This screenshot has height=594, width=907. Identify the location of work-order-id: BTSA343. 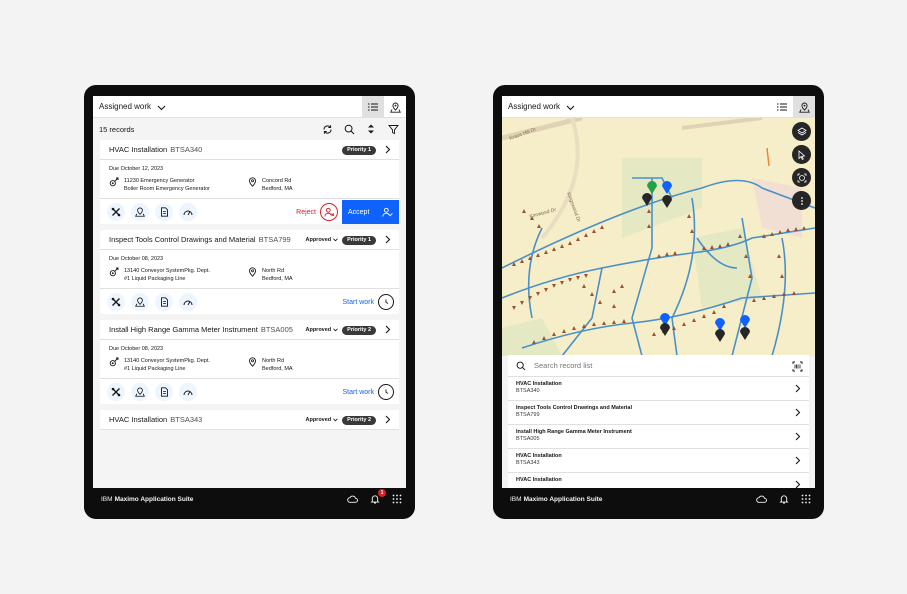
(186, 419).